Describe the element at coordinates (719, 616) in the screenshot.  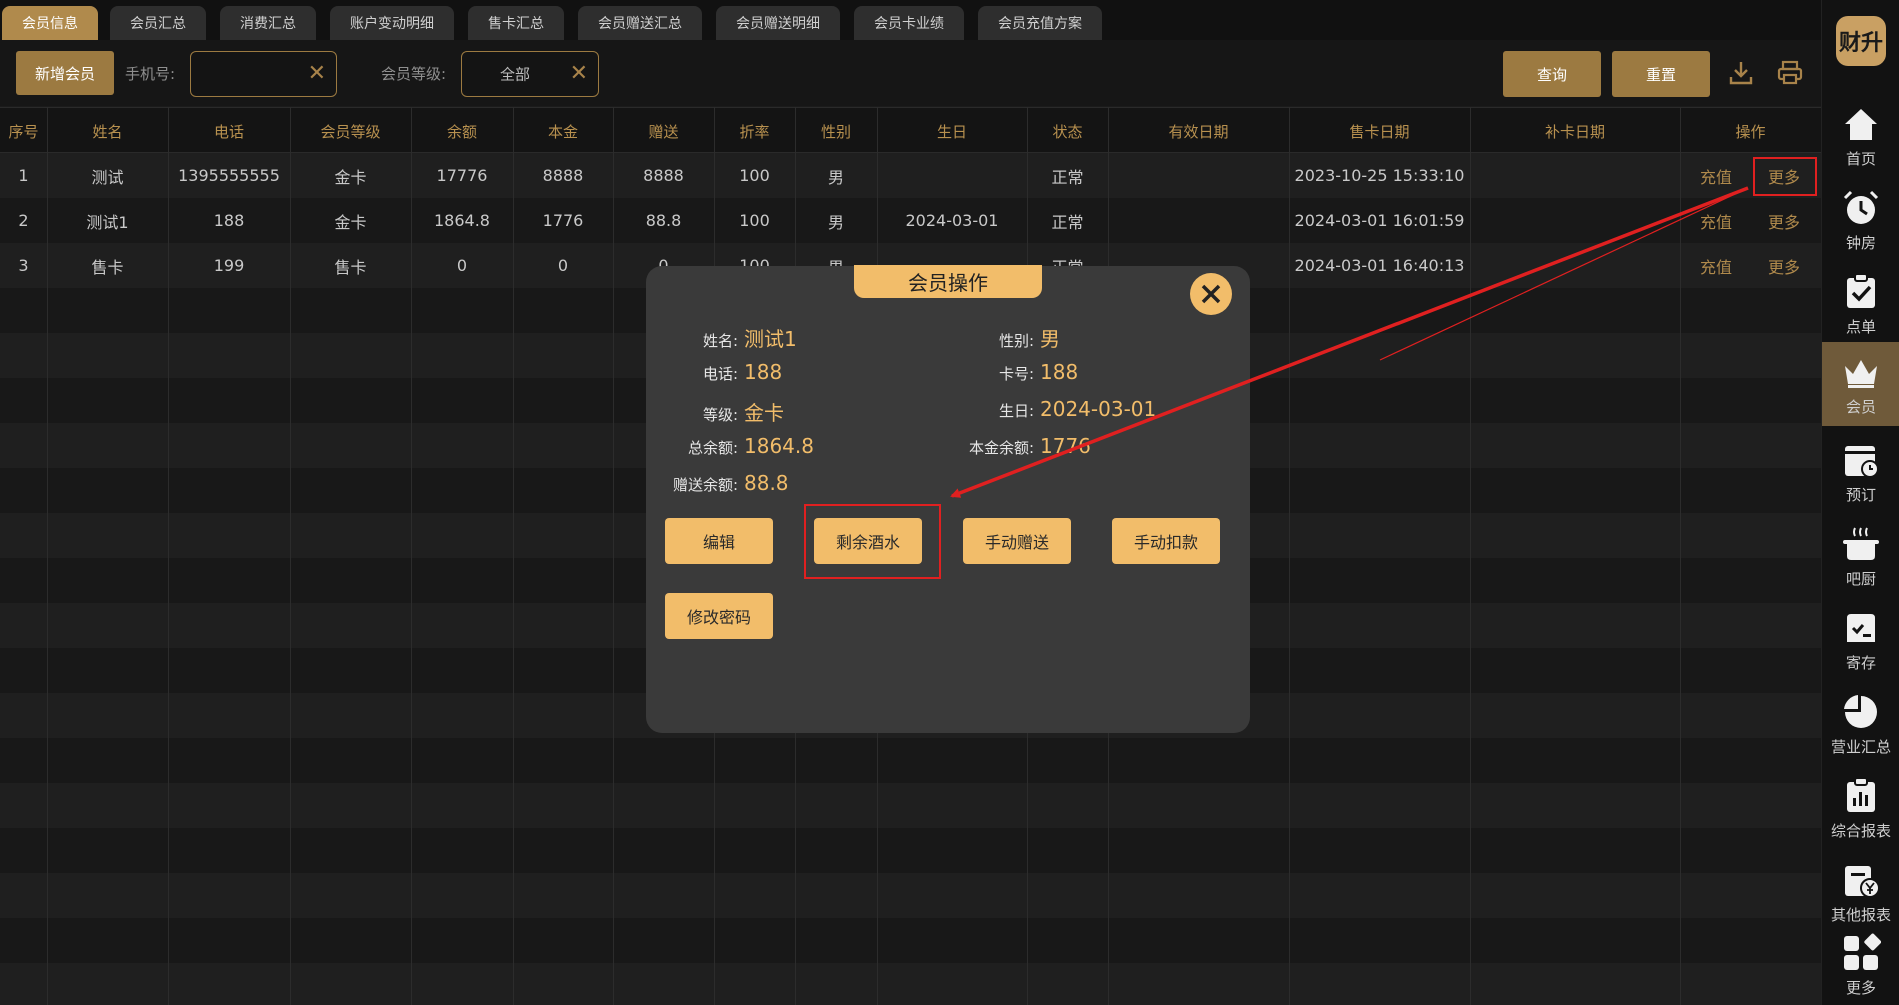
I see `change-password-button: 修改密码` at that location.